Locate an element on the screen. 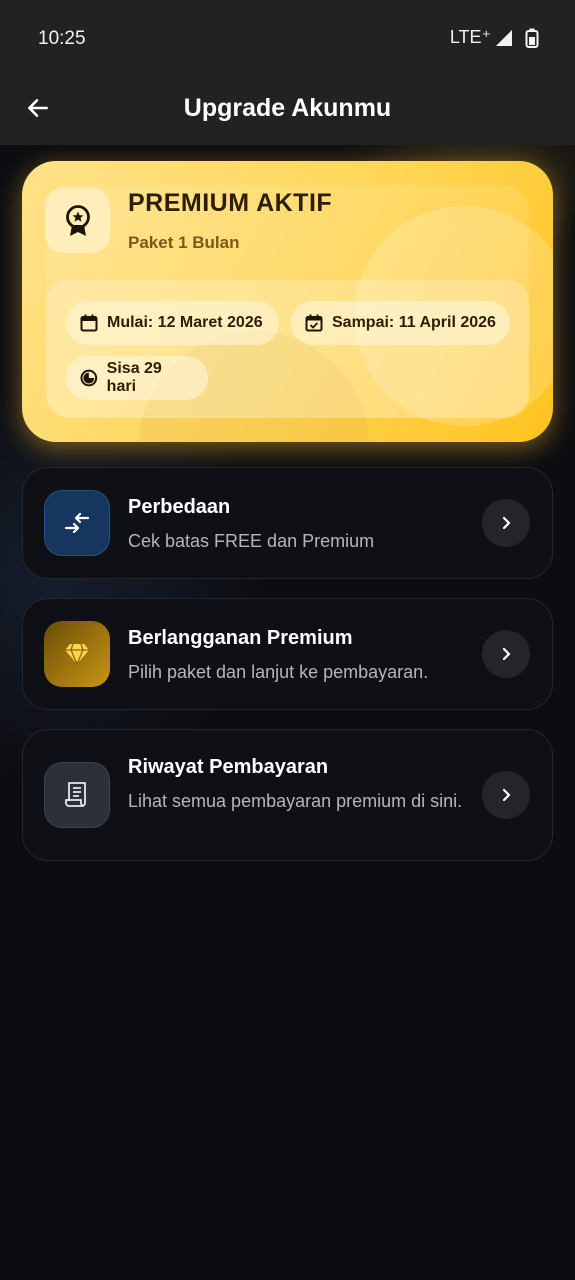 Image resolution: width=575 pixels, height=1280 pixels. compare-icon-box is located at coordinates (77, 523).